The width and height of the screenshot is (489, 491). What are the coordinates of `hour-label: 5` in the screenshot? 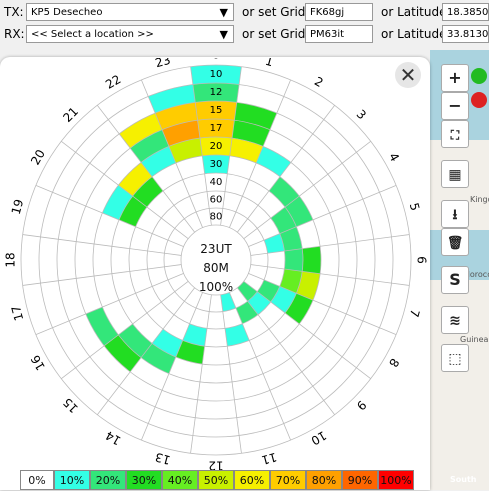 It's located at (415, 206).